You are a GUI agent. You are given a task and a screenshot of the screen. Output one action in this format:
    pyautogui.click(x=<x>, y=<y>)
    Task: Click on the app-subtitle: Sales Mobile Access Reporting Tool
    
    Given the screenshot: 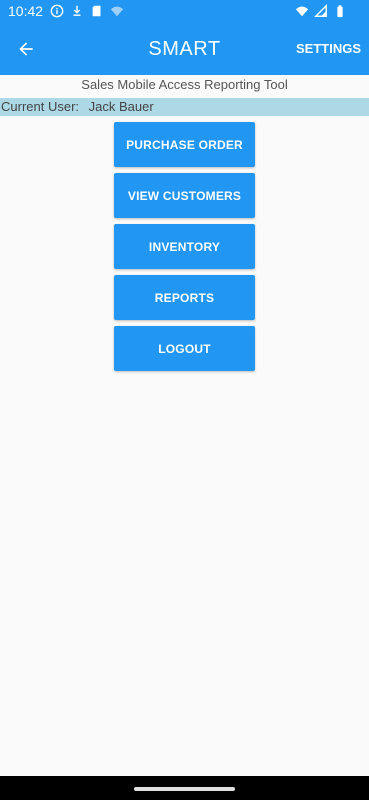 What is the action you would take?
    pyautogui.click(x=184, y=84)
    